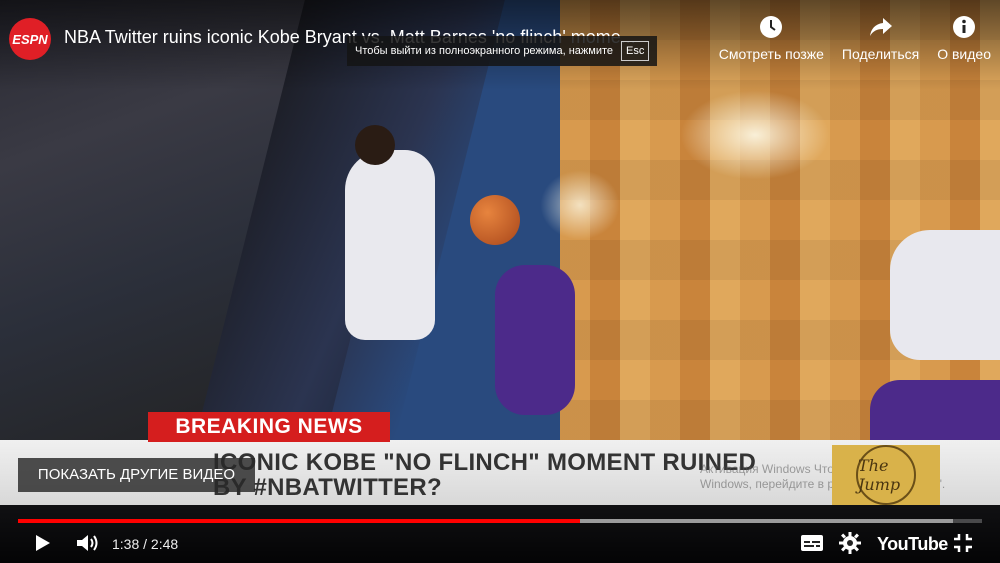  Describe the element at coordinates (912, 544) in the screenshot. I see `youtube-logo: YouTube` at that location.